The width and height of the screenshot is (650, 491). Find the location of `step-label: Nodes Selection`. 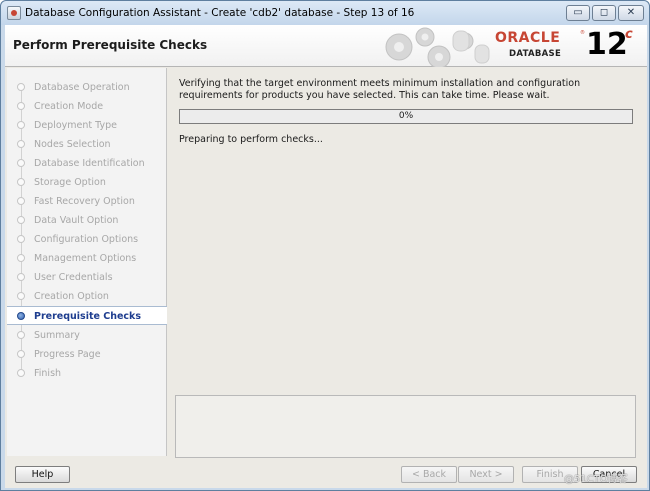

step-label: Nodes Selection is located at coordinates (72, 144).